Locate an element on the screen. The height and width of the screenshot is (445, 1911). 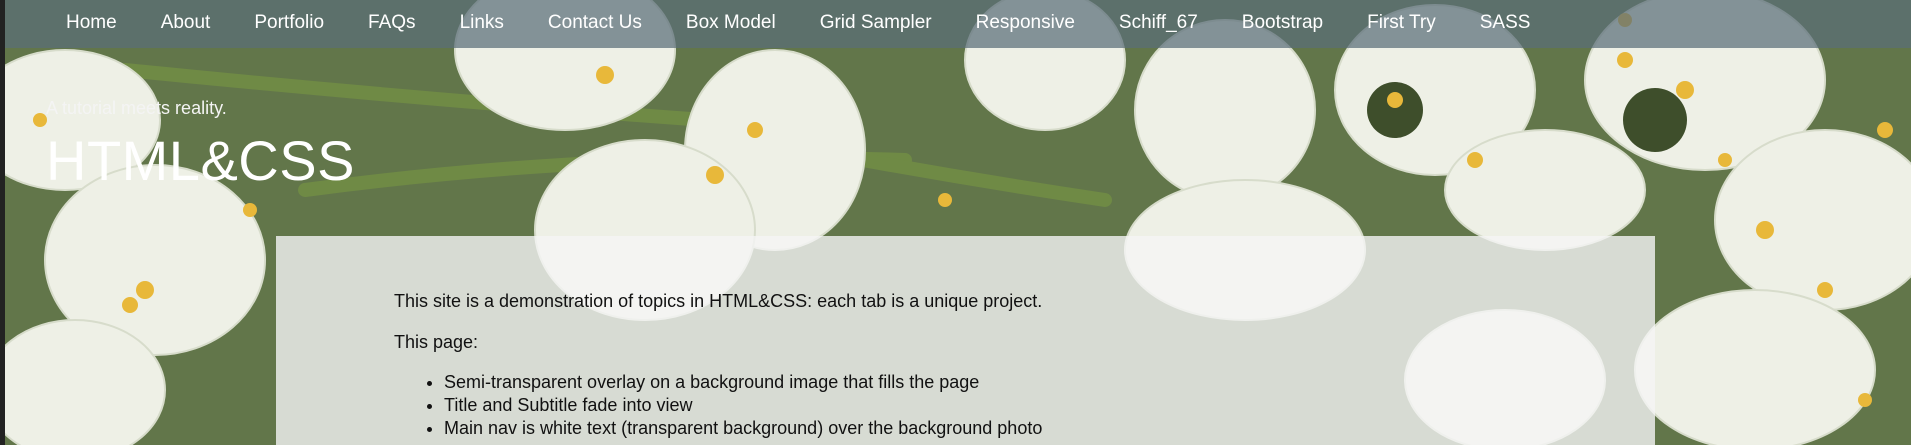
list-item: Title and Subtitle fade into view is located at coordinates (1049, 405).